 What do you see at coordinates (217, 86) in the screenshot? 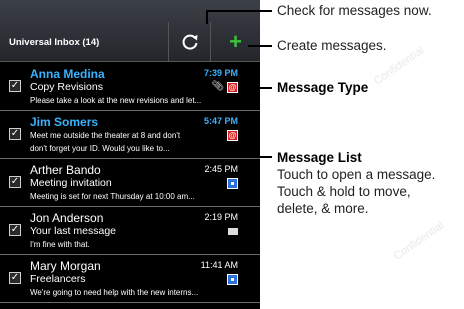
I see `paperclip-icon: 📎︎` at bounding box center [217, 86].